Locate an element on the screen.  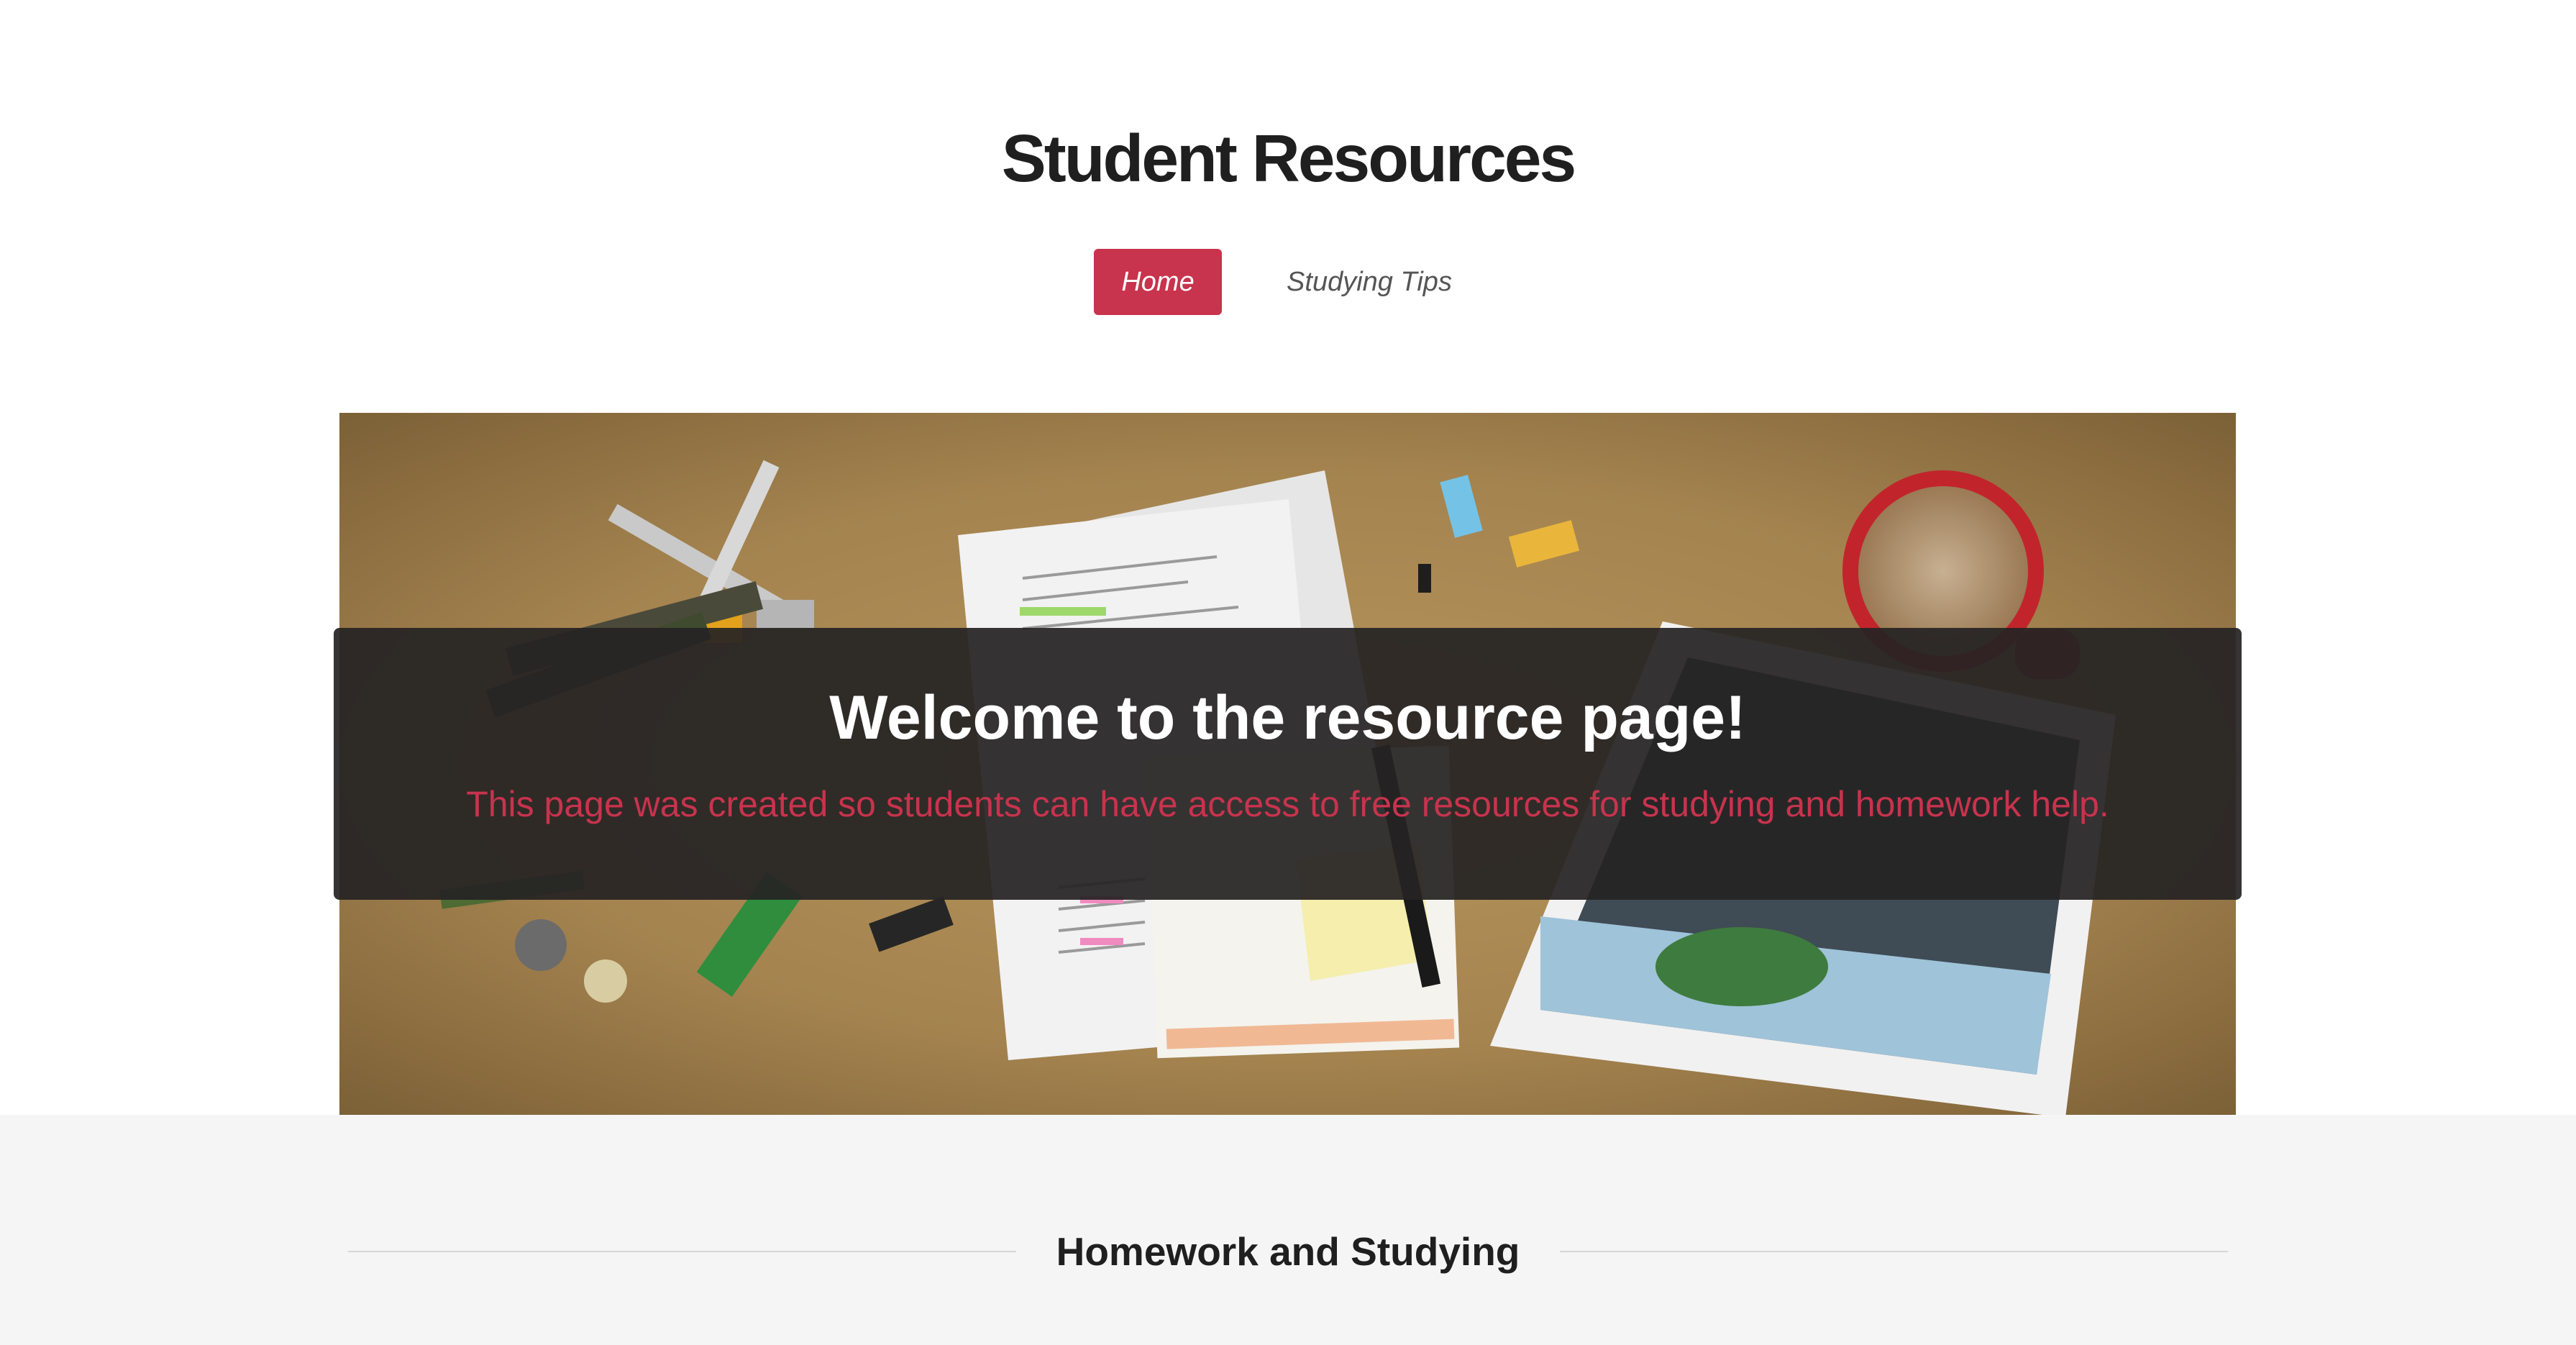
site-title: Student Resources is located at coordinates (1289, 158).